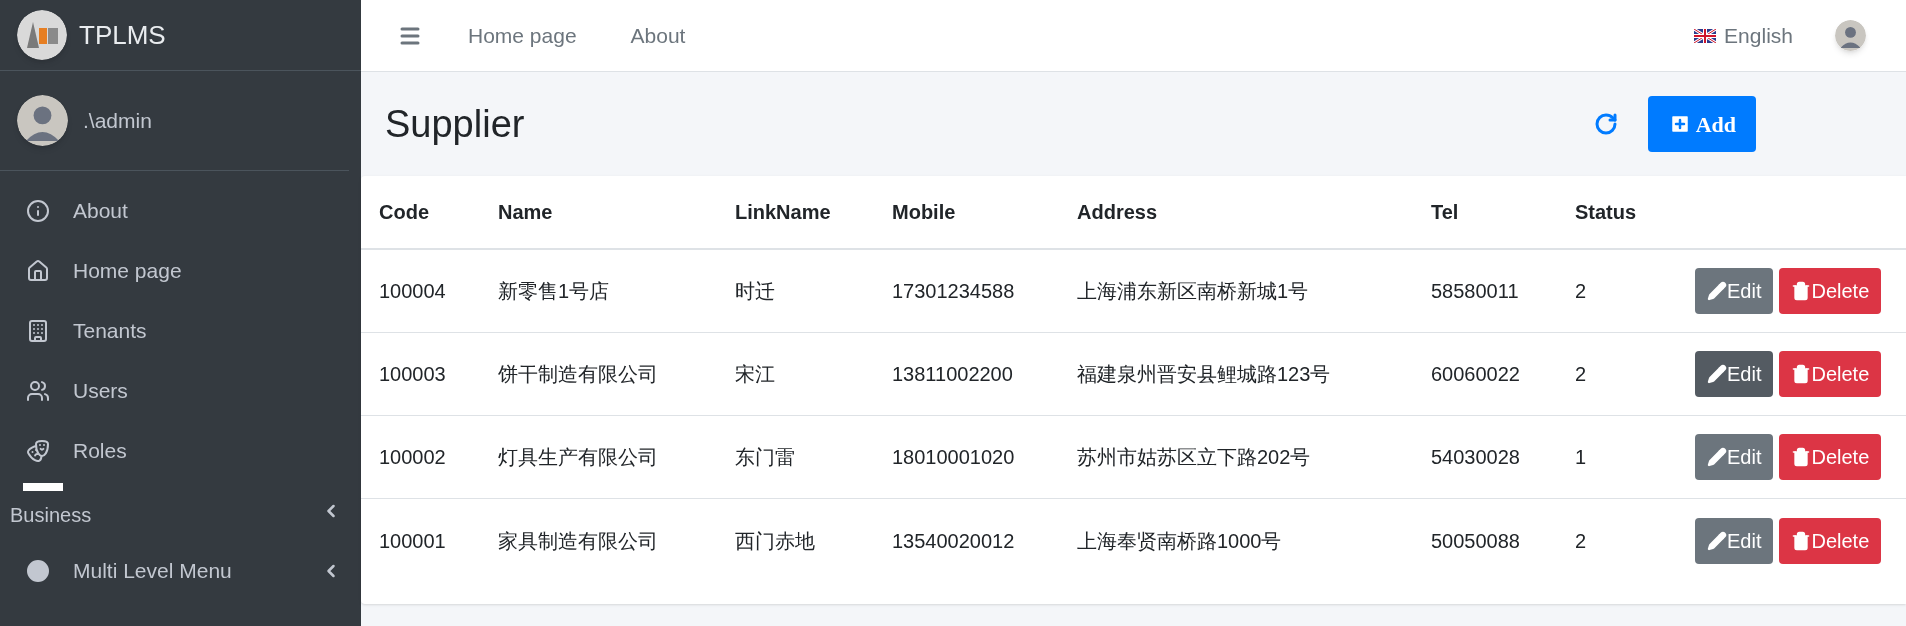 This screenshot has height=626, width=1906. What do you see at coordinates (1476, 541) in the screenshot?
I see `table-cell-text: 50050088` at bounding box center [1476, 541].